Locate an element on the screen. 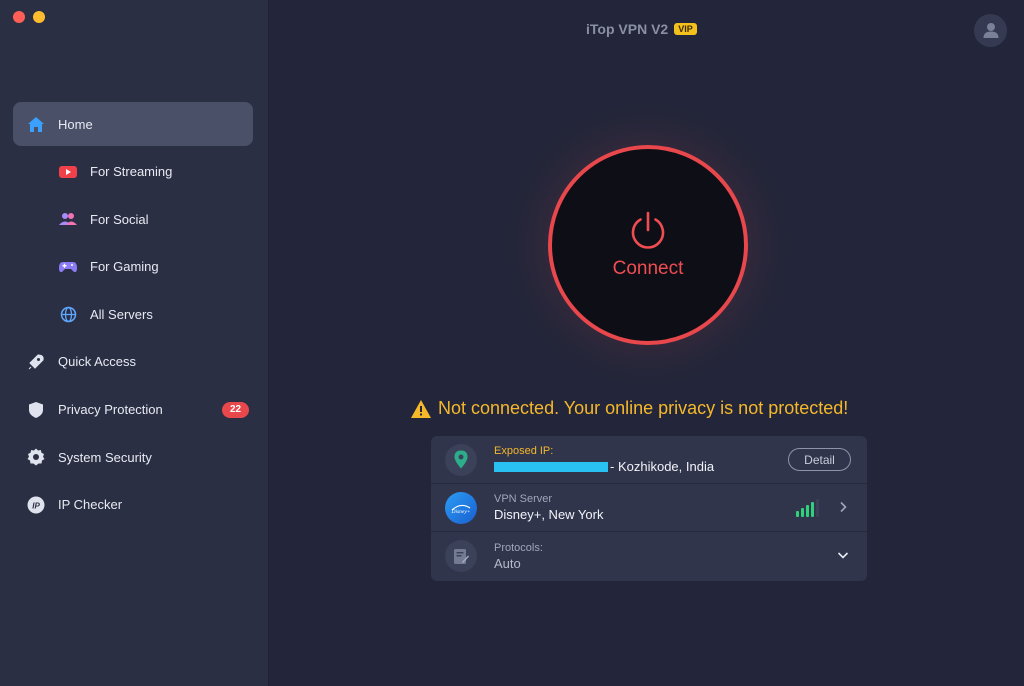 The image size is (1024, 686). svg-text: IP is located at coordinates (36, 505).